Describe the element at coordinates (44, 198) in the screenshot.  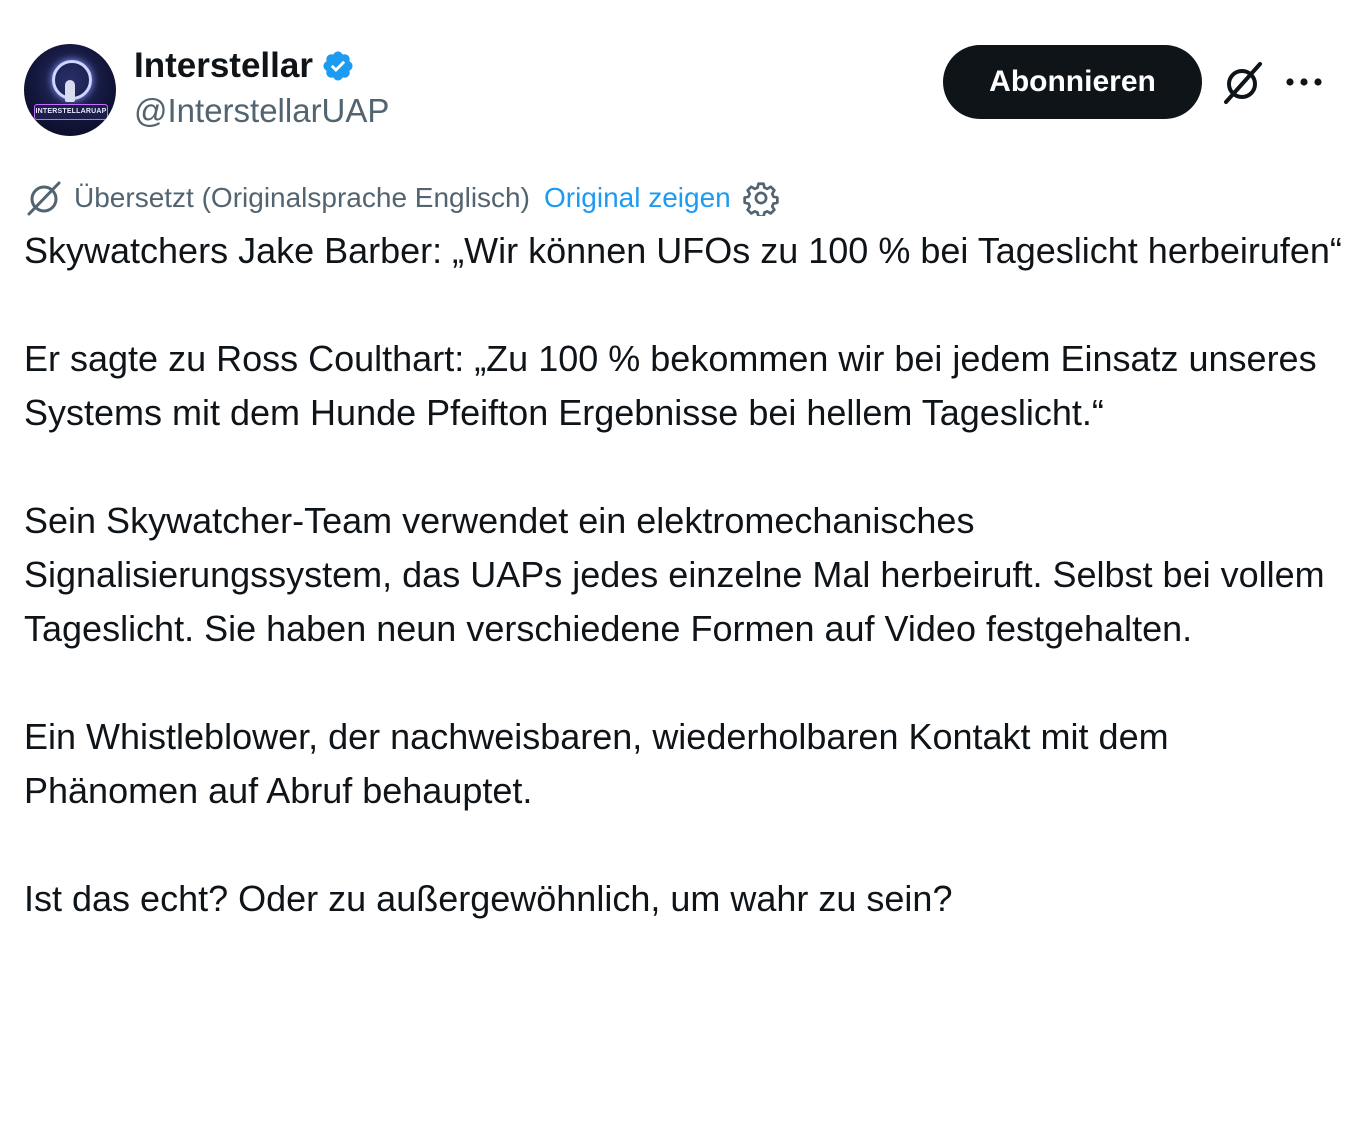
I see `grok-translate-icon` at that location.